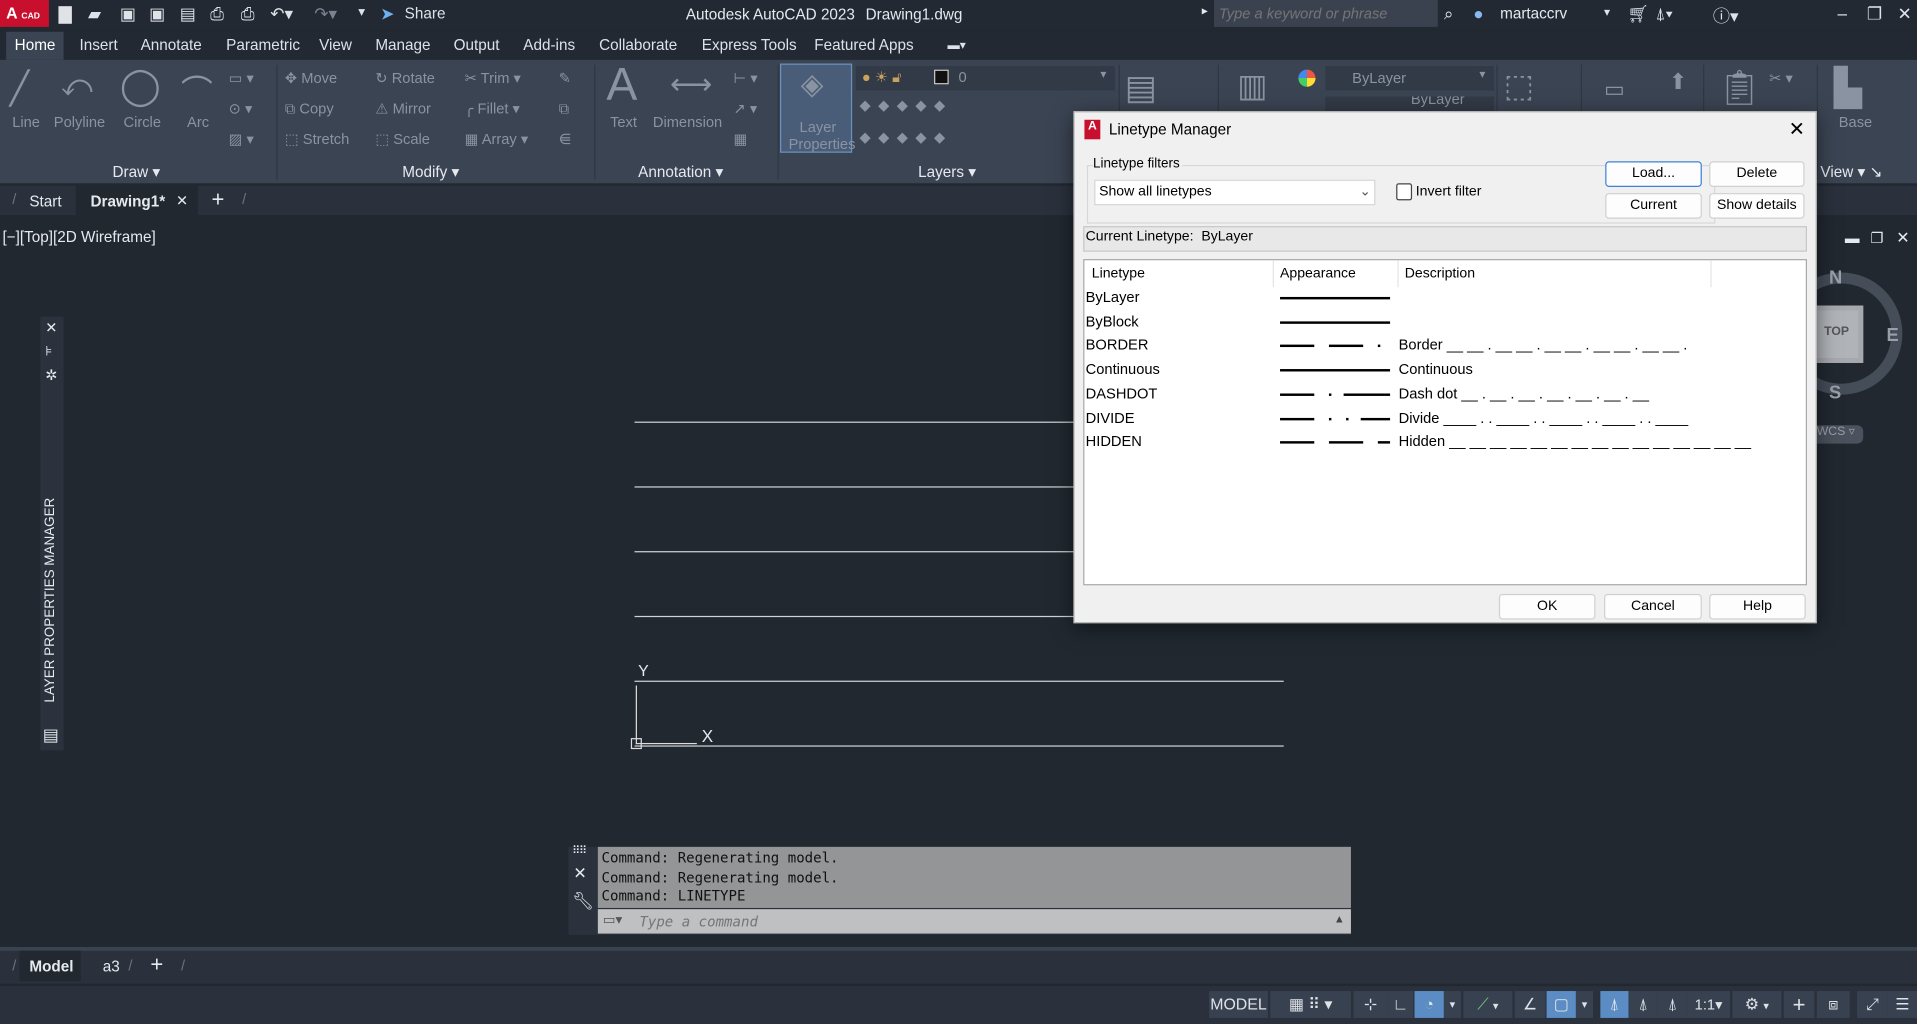  I want to click on tab-annotate: Annotate, so click(171, 45).